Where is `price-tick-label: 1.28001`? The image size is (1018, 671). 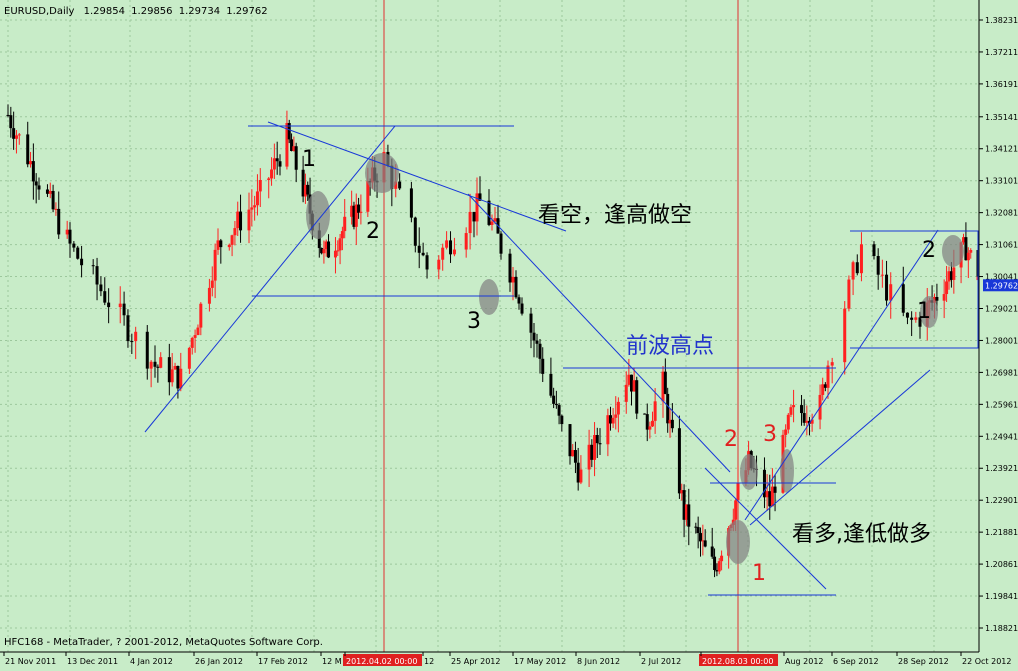 price-tick-label: 1.28001 is located at coordinates (1001, 340).